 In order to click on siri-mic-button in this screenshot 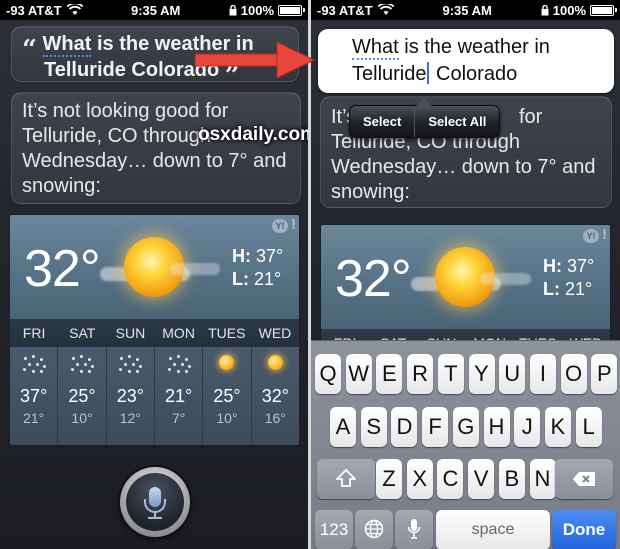, I will do `click(155, 502)`.